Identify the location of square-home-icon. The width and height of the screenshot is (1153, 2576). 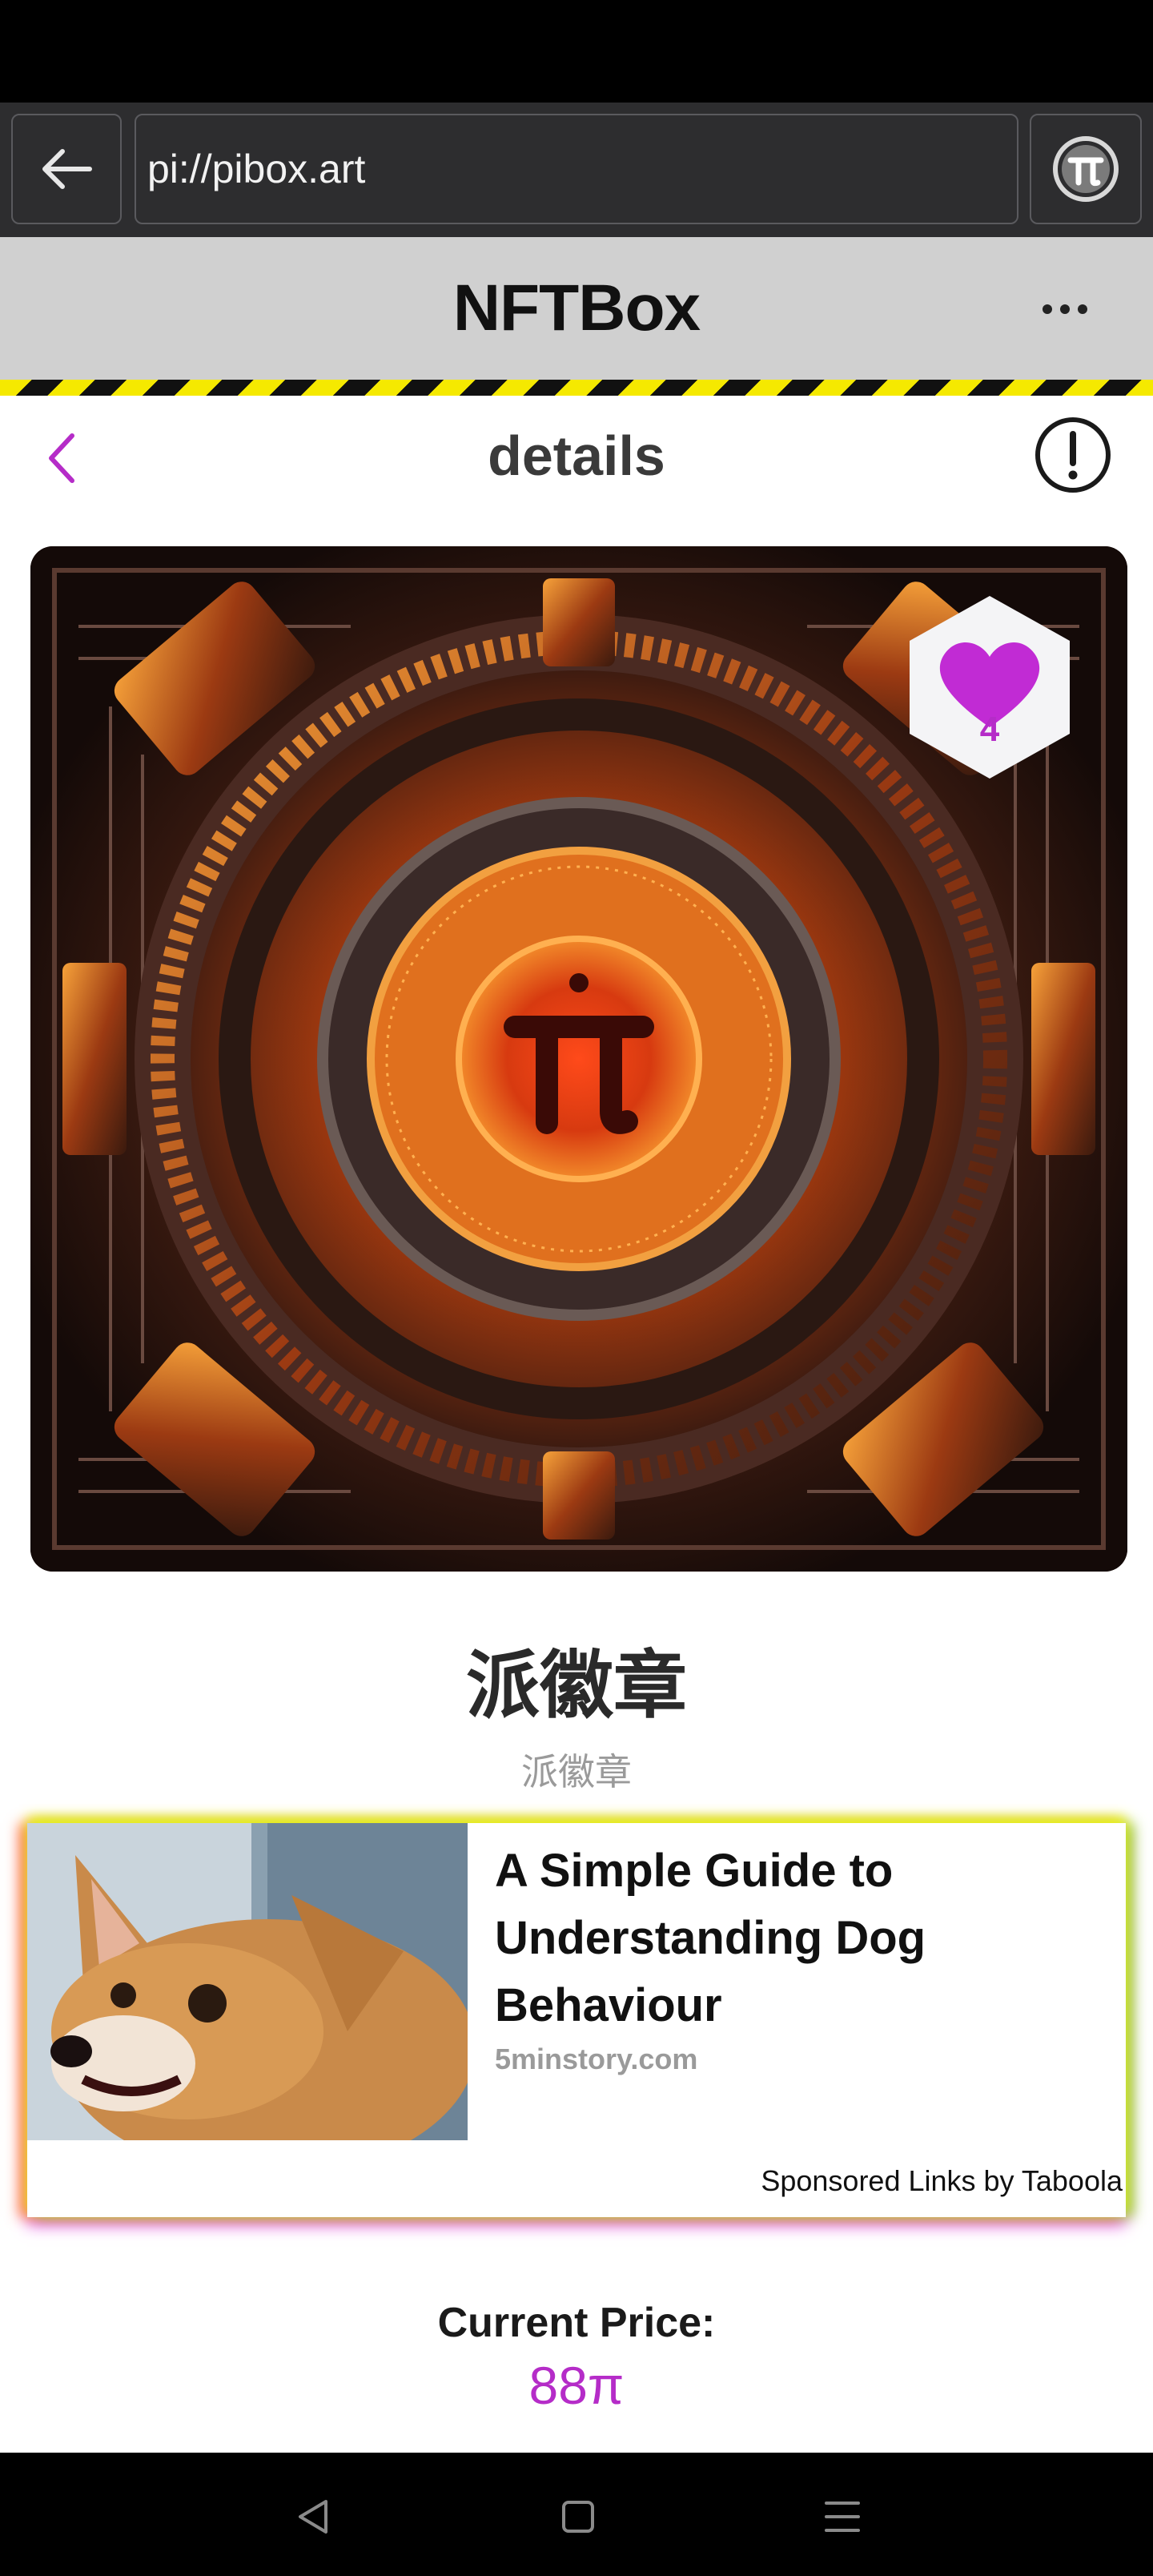
(578, 2517).